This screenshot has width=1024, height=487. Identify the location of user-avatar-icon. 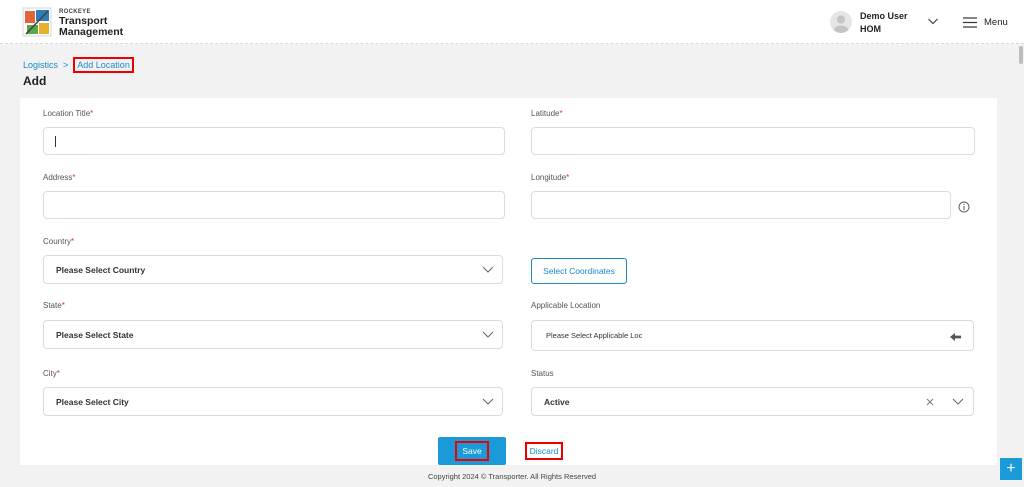
(841, 24).